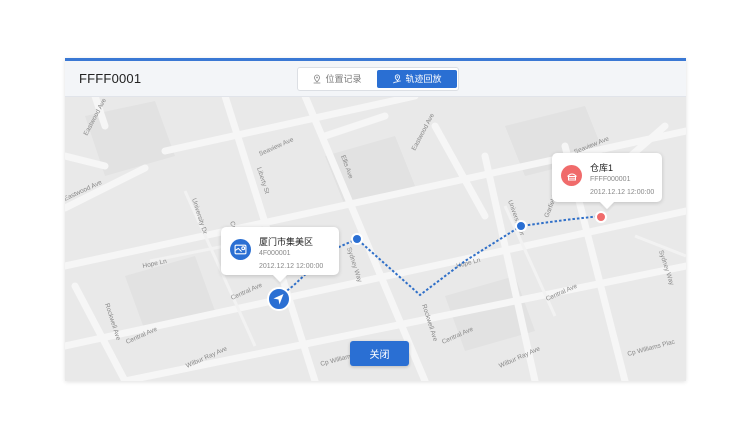 The height and width of the screenshot is (444, 750). I want to click on end-marker, so click(601, 217).